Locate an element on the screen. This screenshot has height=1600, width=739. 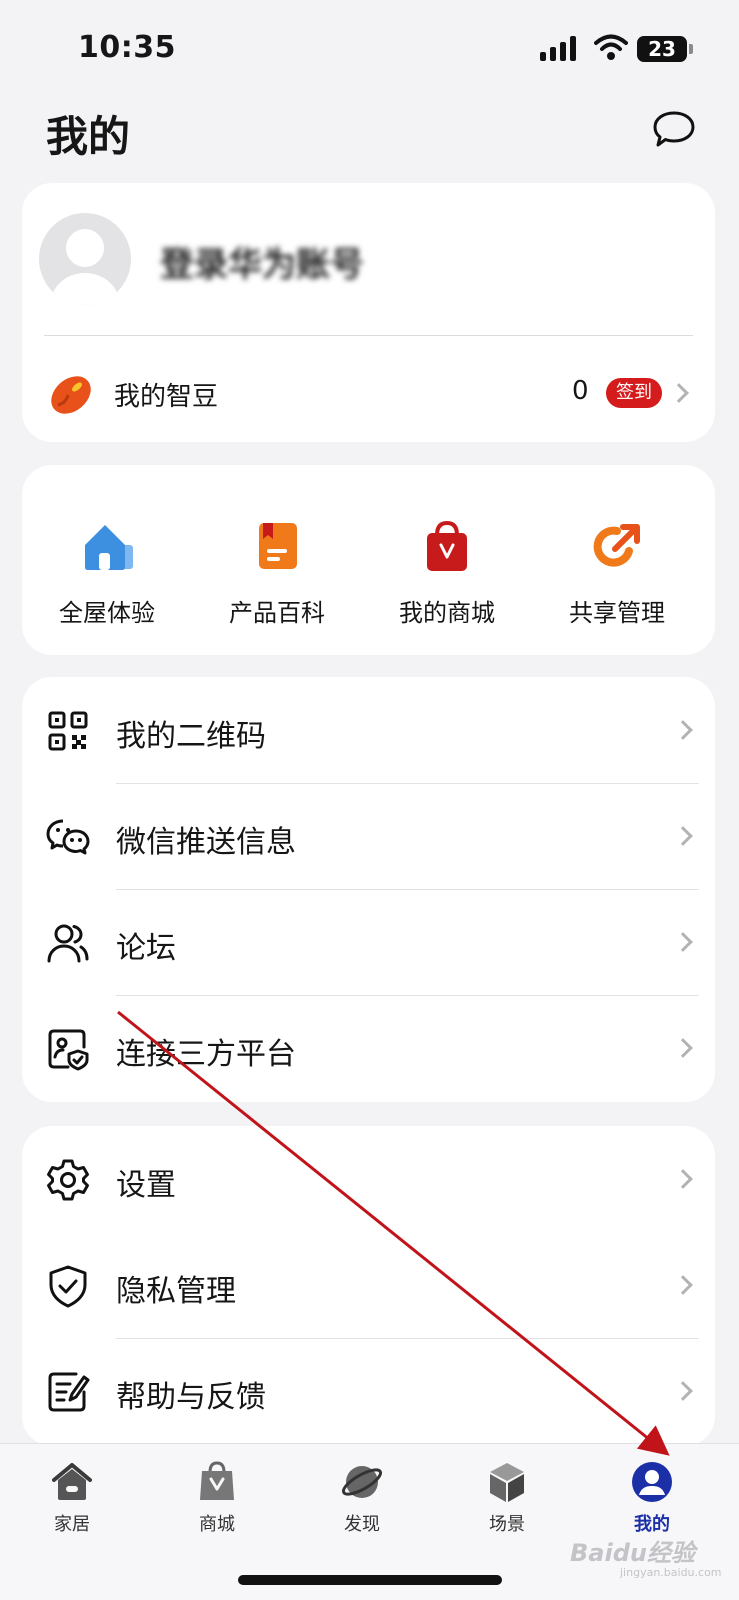
wifi-icon is located at coordinates (611, 47).